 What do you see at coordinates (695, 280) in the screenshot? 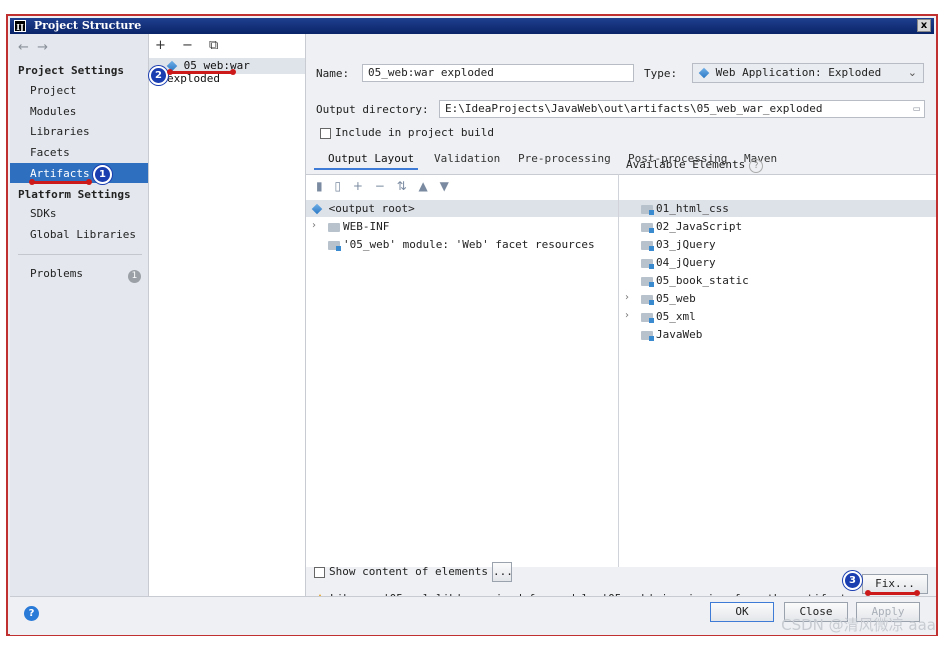
I see `available-item: 05_book_static` at bounding box center [695, 280].